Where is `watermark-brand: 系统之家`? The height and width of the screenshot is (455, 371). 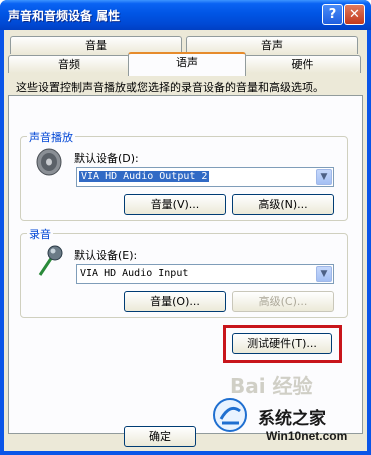 watermark-brand: 系统之家 is located at coordinates (292, 419).